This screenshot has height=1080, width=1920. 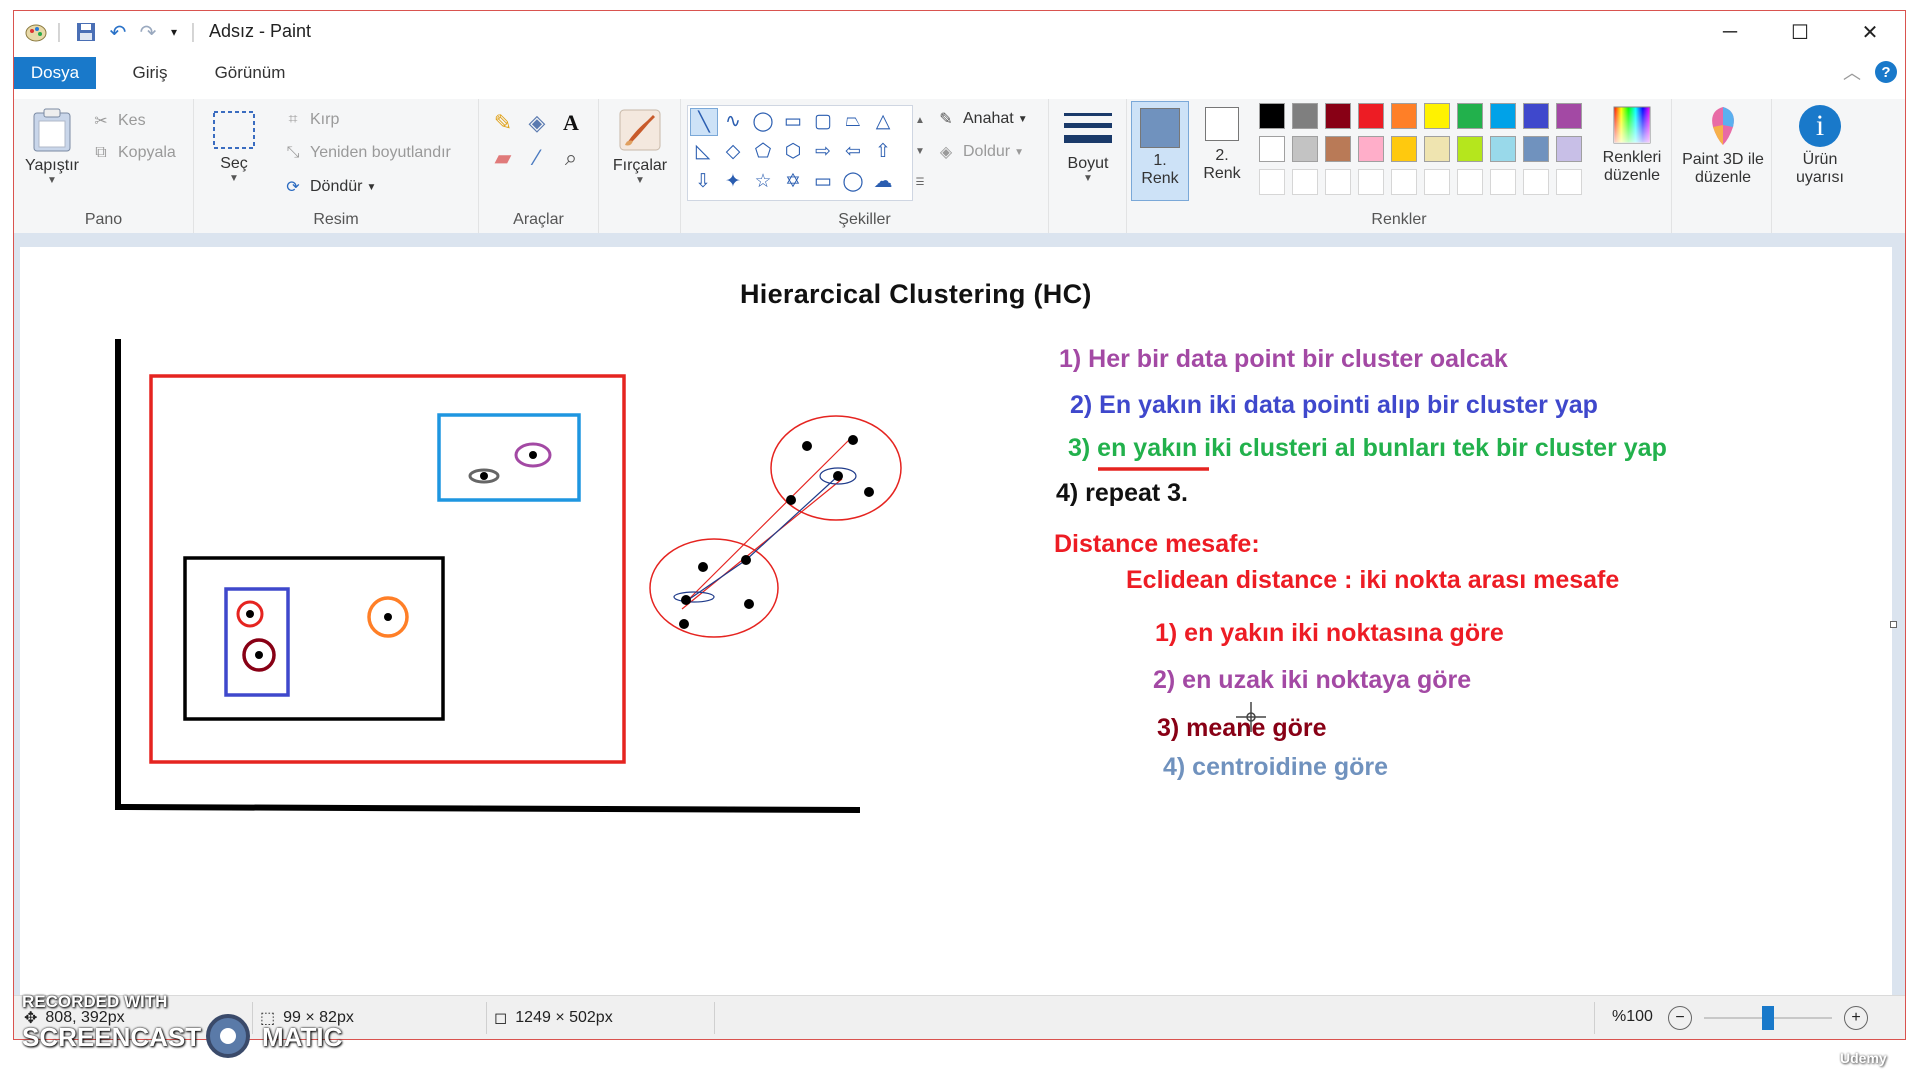 I want to click on rotate-button: ⟳ Döndür ▼, so click(x=329, y=187).